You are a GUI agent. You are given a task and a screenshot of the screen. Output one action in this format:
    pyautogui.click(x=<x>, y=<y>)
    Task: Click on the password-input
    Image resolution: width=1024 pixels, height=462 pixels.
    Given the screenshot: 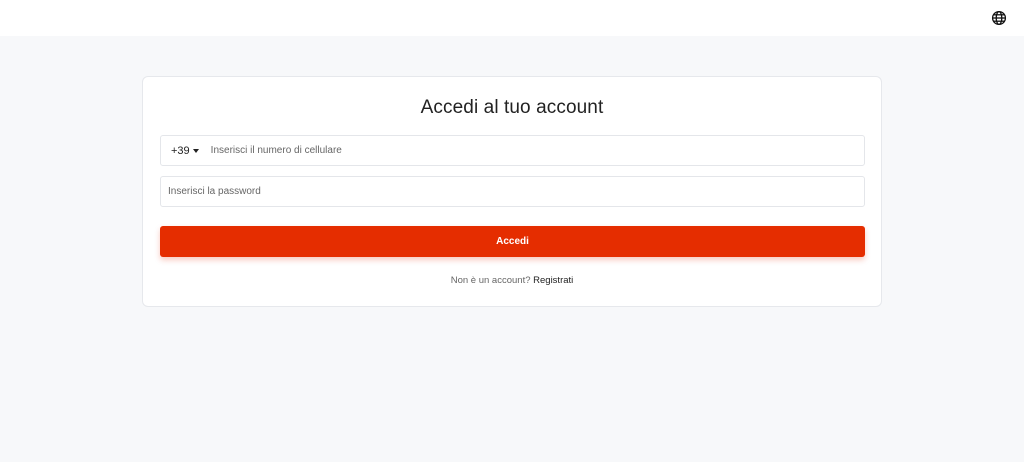 What is the action you would take?
    pyautogui.click(x=512, y=191)
    